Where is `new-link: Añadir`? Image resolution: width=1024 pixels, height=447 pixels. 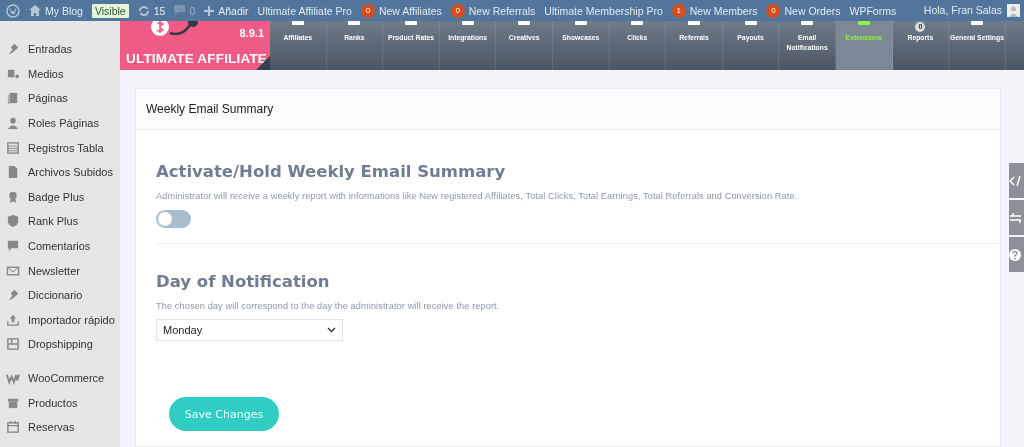 new-link: Añadir is located at coordinates (233, 10).